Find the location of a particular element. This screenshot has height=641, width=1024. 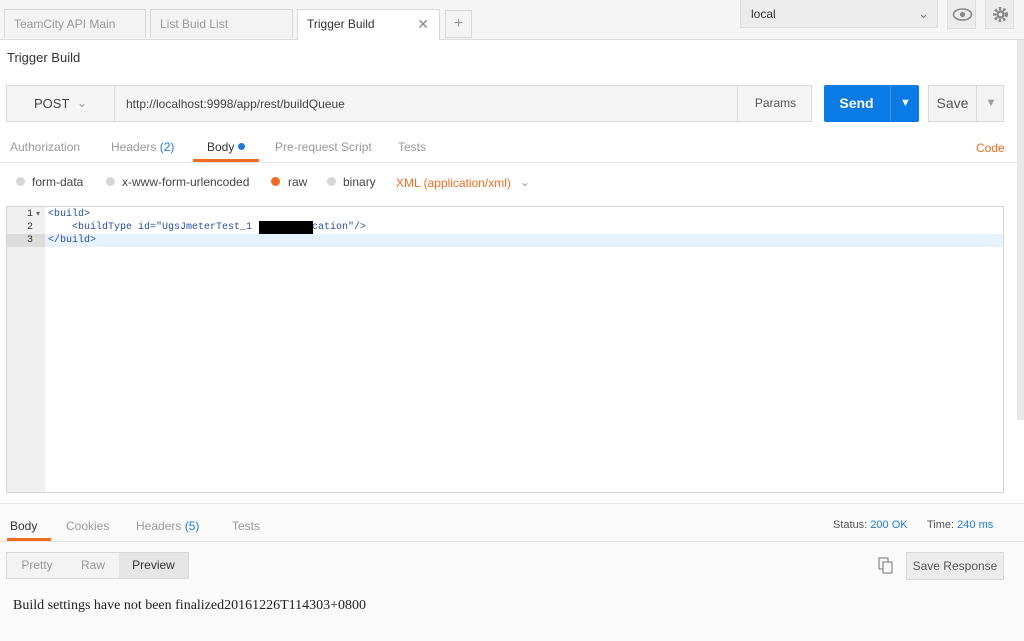

url-input is located at coordinates (426, 103).